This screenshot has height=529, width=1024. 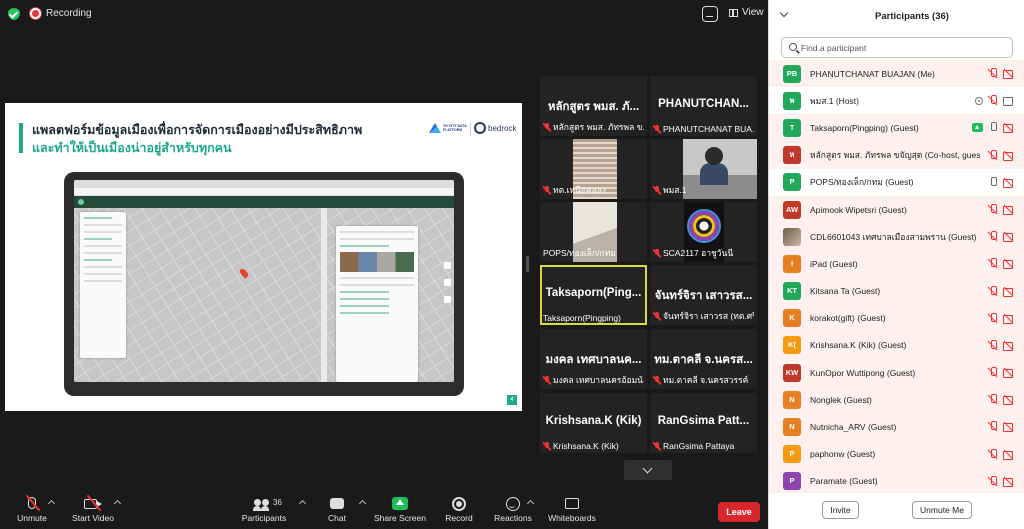 I want to click on participant-name: Krishsana.K (Kik) (Guest), so click(x=858, y=345).